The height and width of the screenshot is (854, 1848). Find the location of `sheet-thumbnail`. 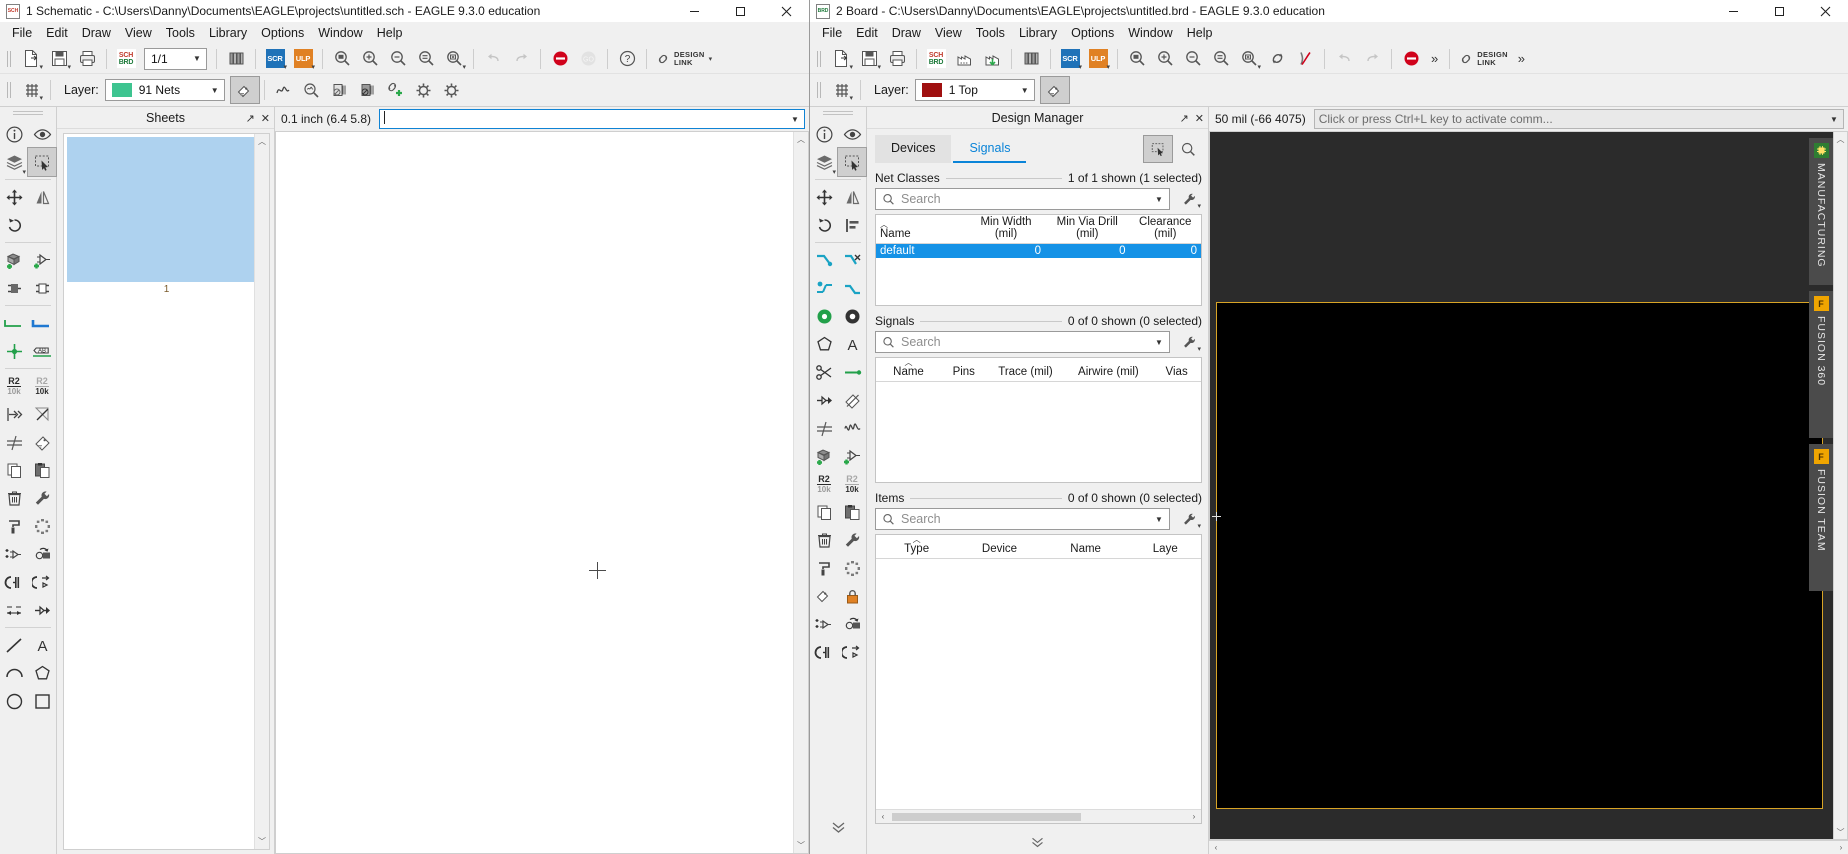

sheet-thumbnail is located at coordinates (166, 209).